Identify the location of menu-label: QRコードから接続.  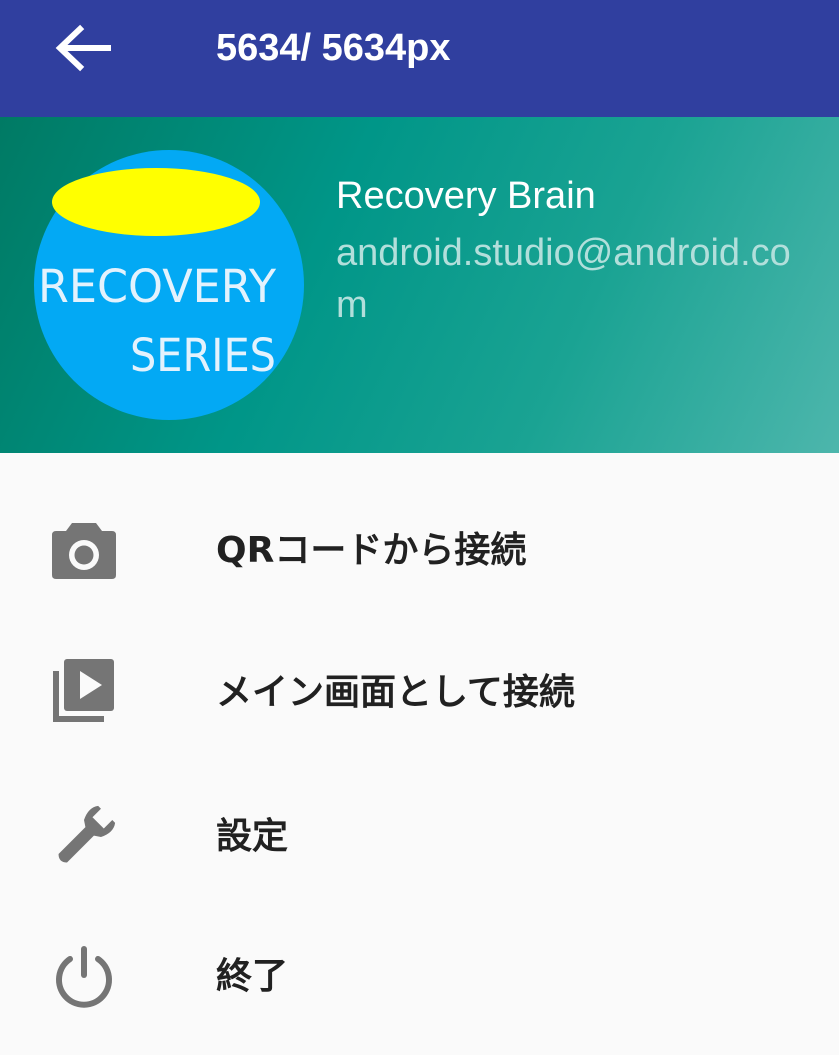
(371, 550).